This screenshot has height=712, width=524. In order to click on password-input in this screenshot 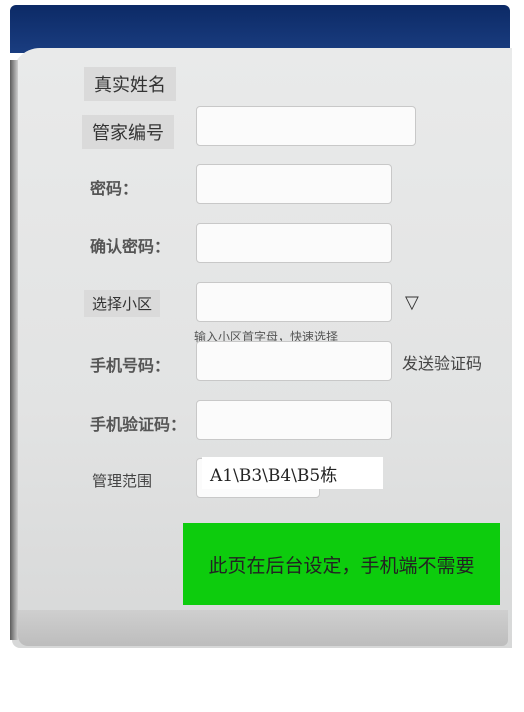, I will do `click(294, 184)`.